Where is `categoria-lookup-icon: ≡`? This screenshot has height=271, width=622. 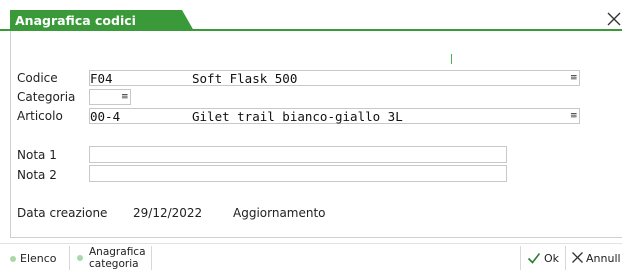 categoria-lookup-icon: ≡ is located at coordinates (125, 97).